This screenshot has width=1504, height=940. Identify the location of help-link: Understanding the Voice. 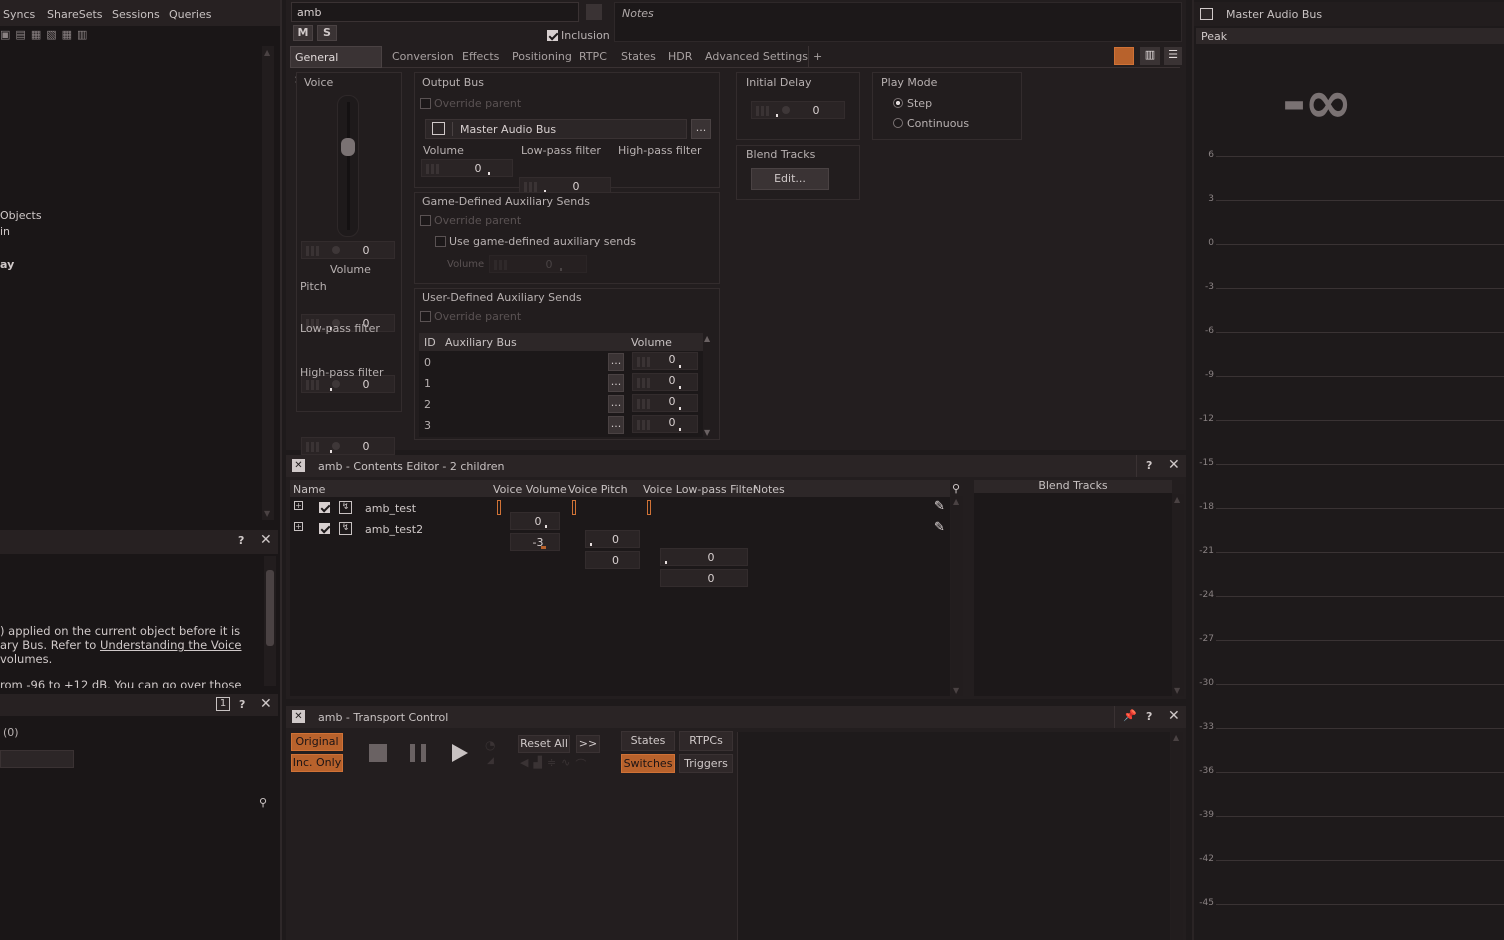
(171, 645).